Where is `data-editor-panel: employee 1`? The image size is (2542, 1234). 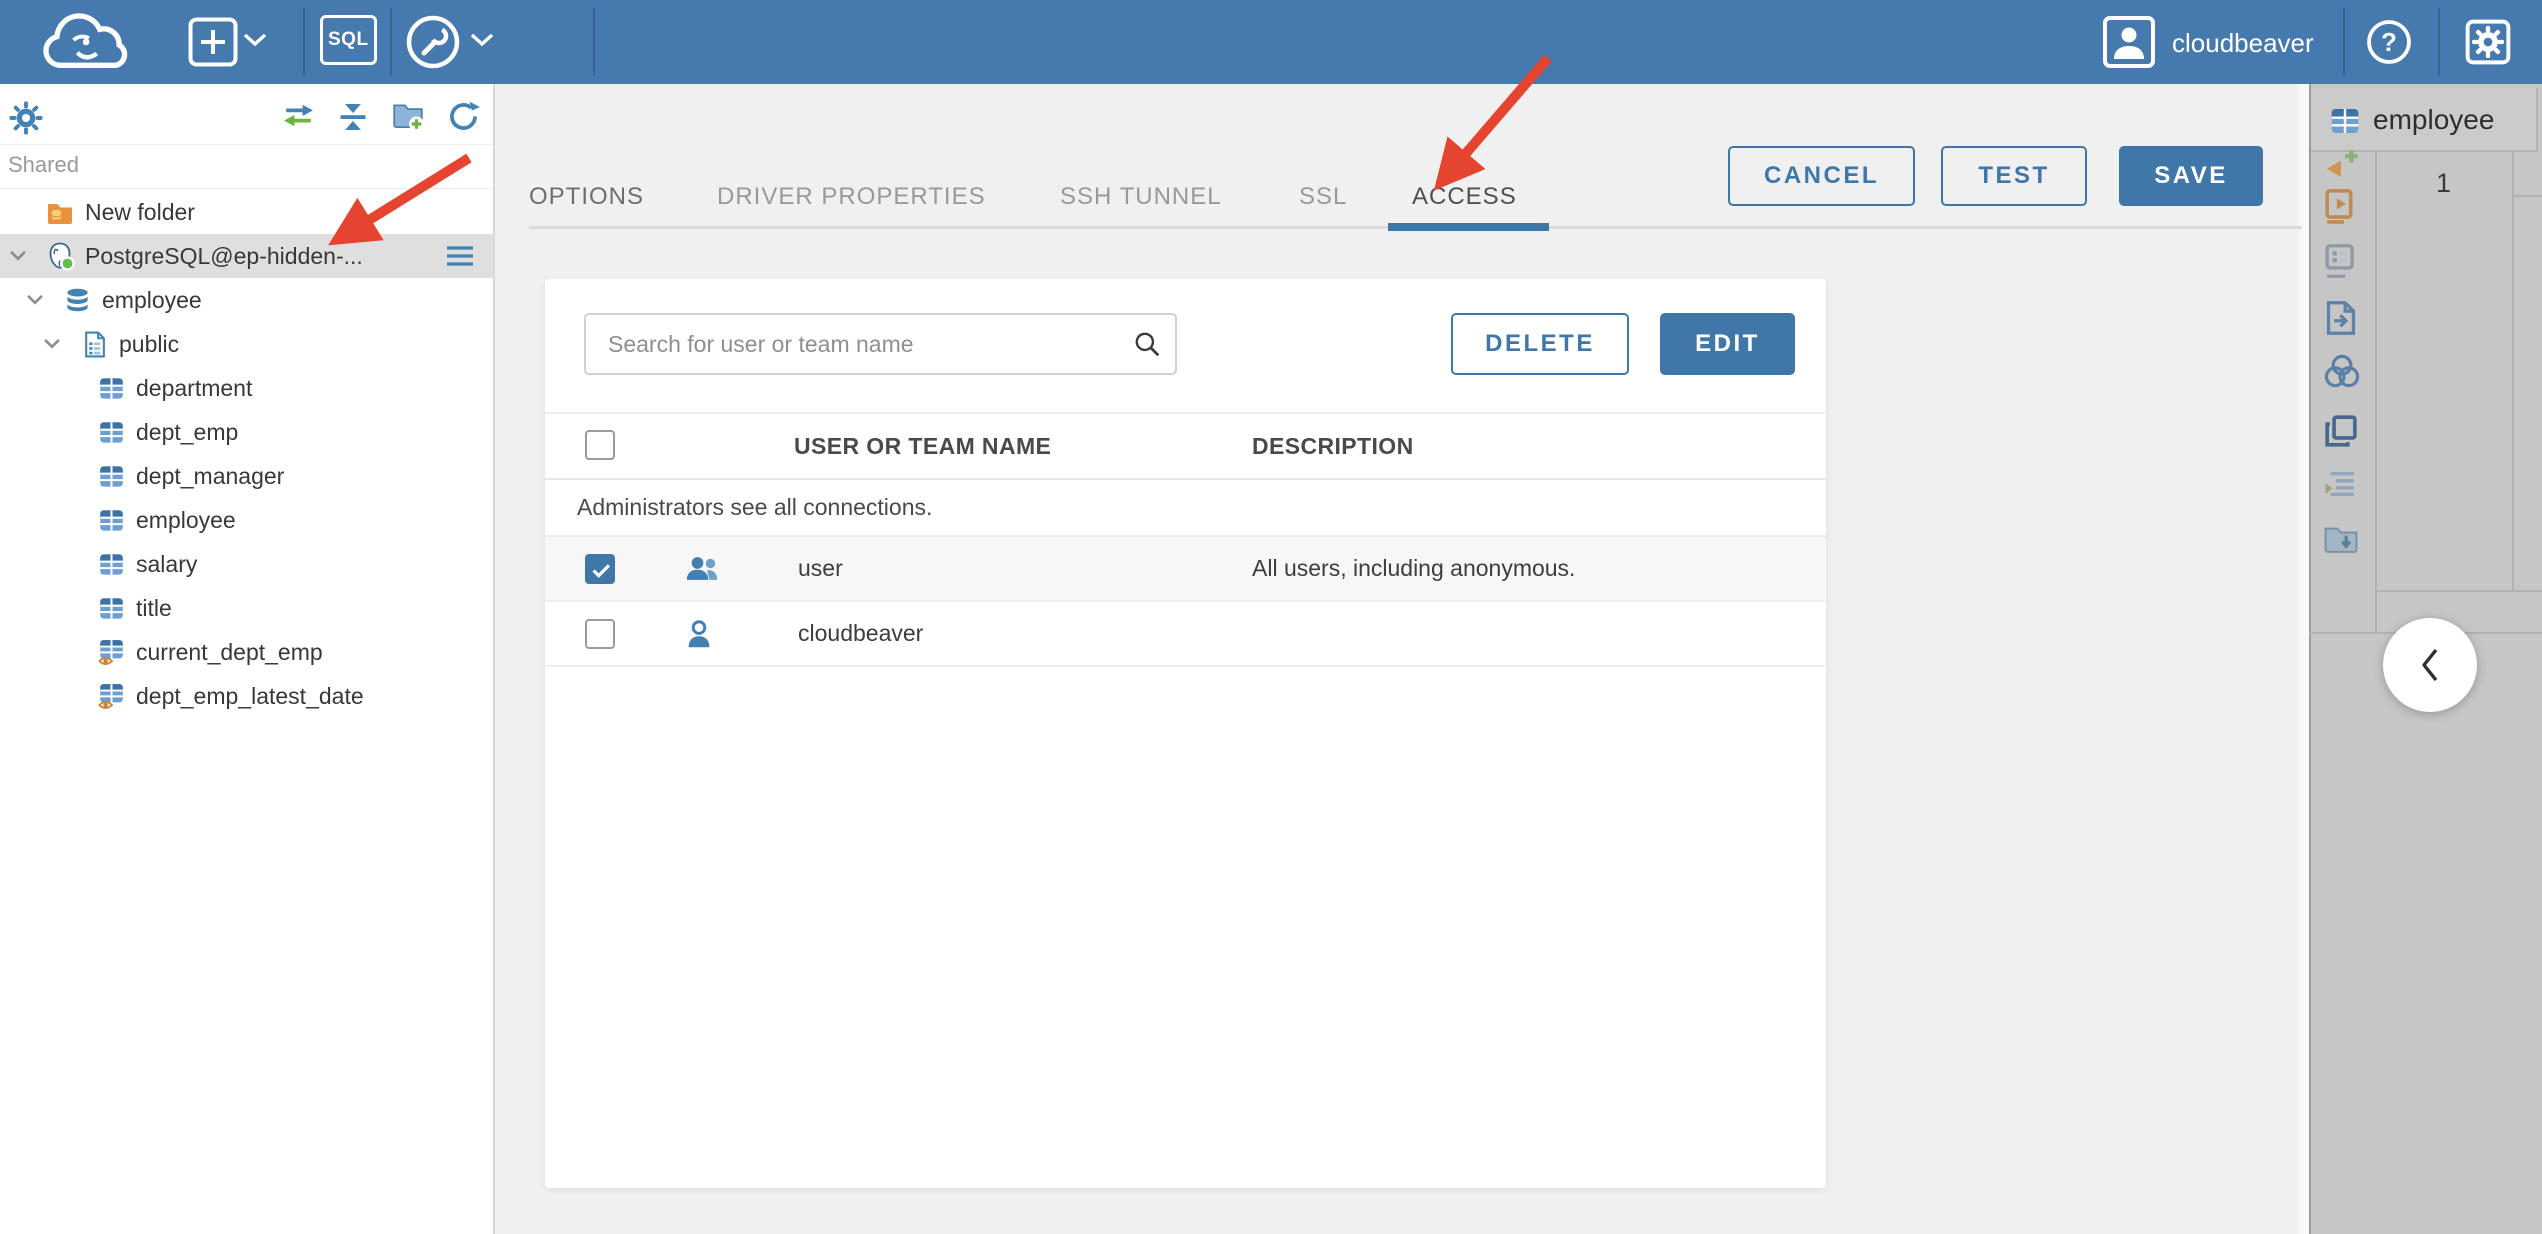
data-editor-panel: employee 1 is located at coordinates (2425, 659).